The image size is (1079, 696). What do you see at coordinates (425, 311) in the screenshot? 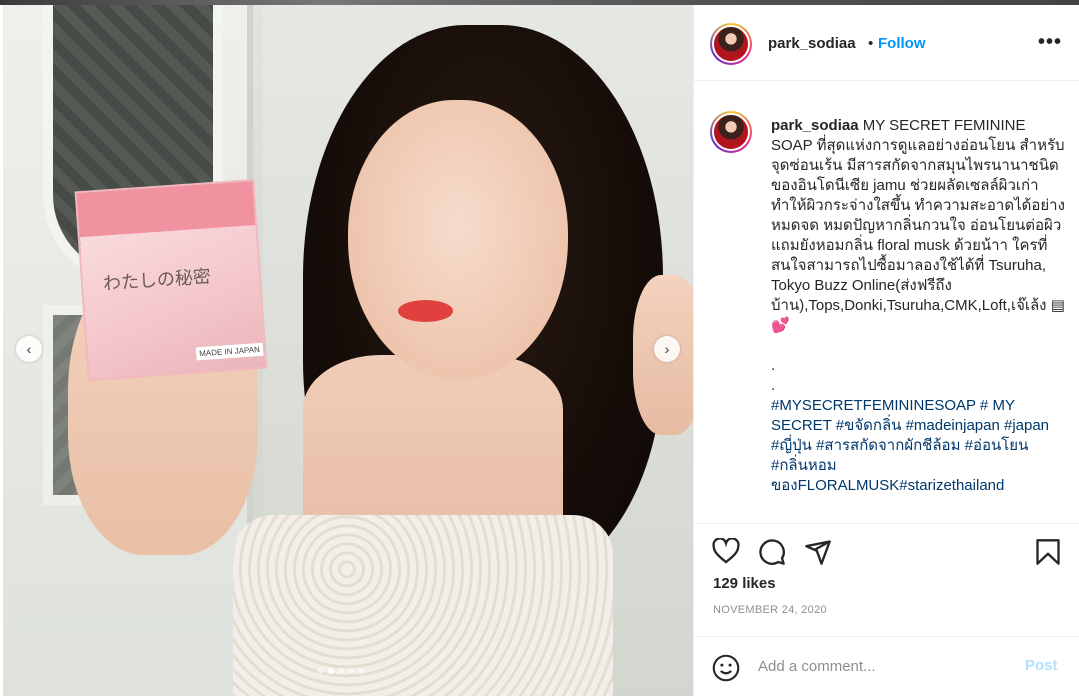
I see `photo-lips` at bounding box center [425, 311].